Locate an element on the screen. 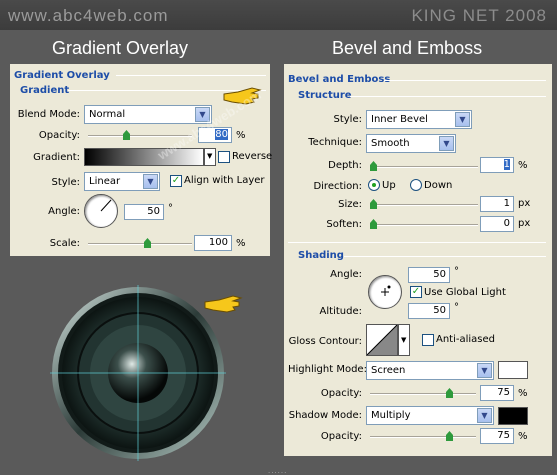 Image resolution: width=557 pixels, height=475 pixels. shadow-opacity-slider is located at coordinates (423, 436).